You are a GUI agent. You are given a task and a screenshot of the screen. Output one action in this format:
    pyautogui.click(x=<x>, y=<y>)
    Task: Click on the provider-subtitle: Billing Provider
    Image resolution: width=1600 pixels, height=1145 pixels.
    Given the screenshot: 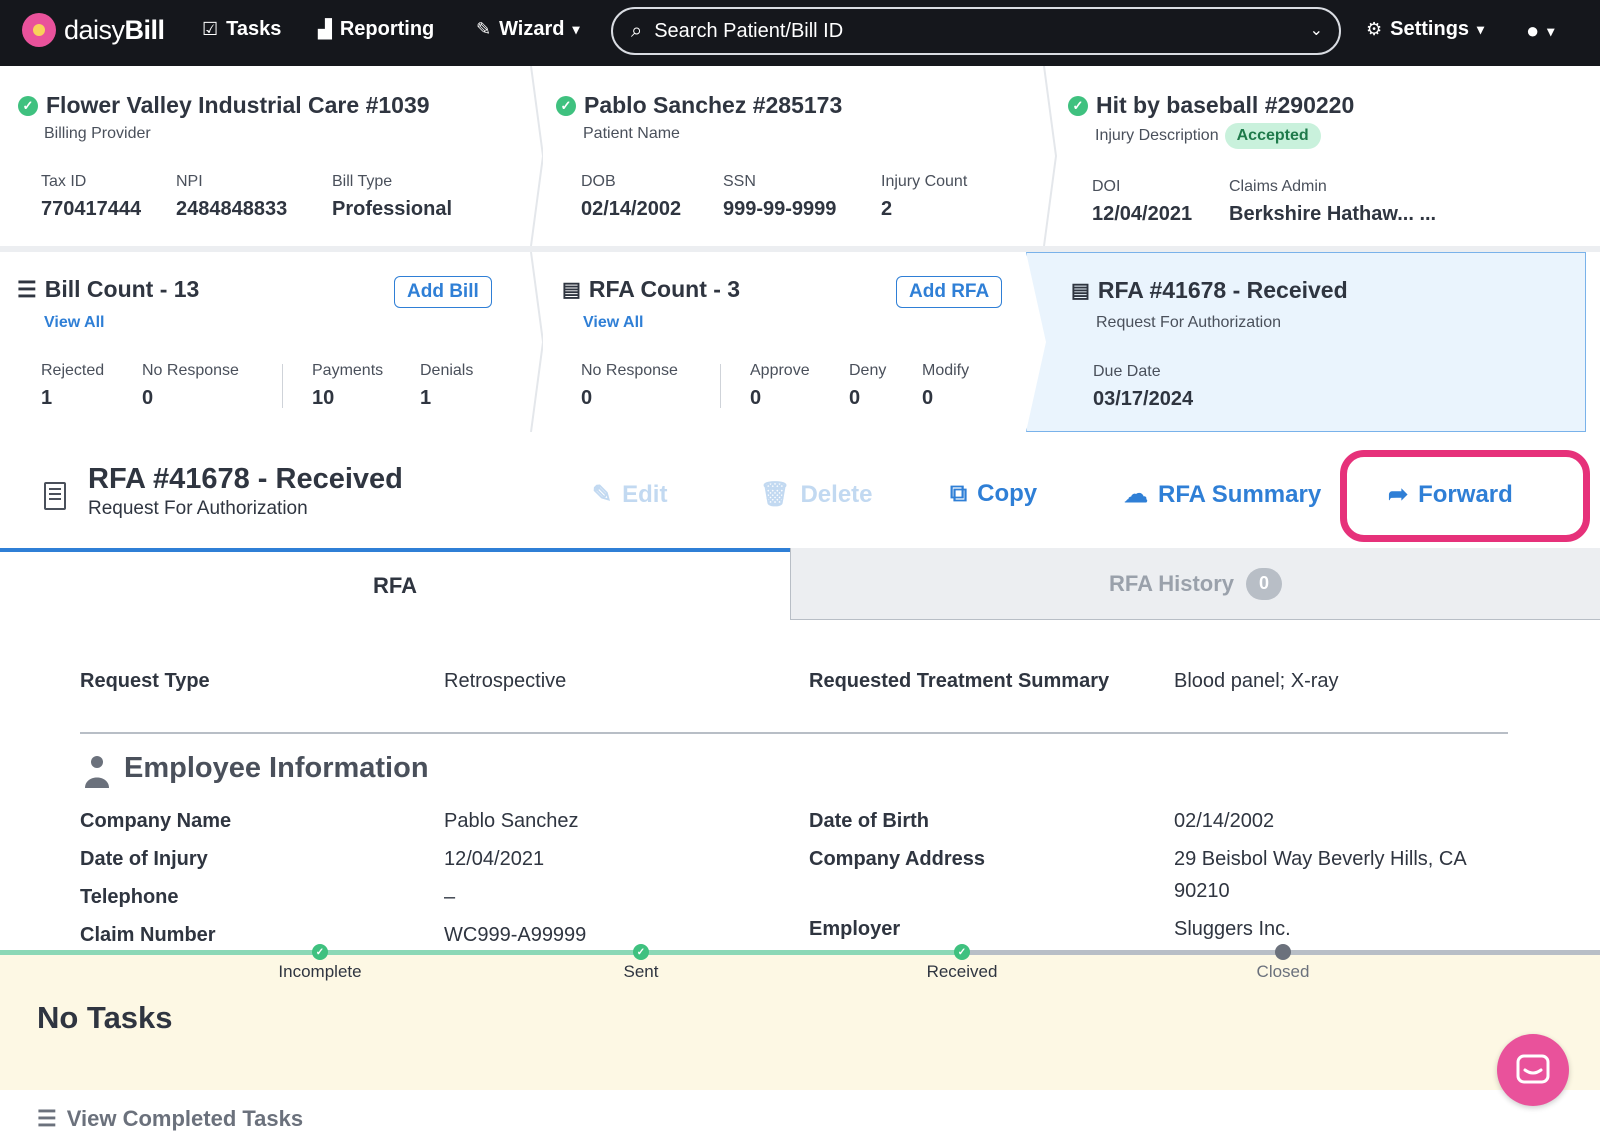 What is the action you would take?
    pyautogui.click(x=97, y=133)
    